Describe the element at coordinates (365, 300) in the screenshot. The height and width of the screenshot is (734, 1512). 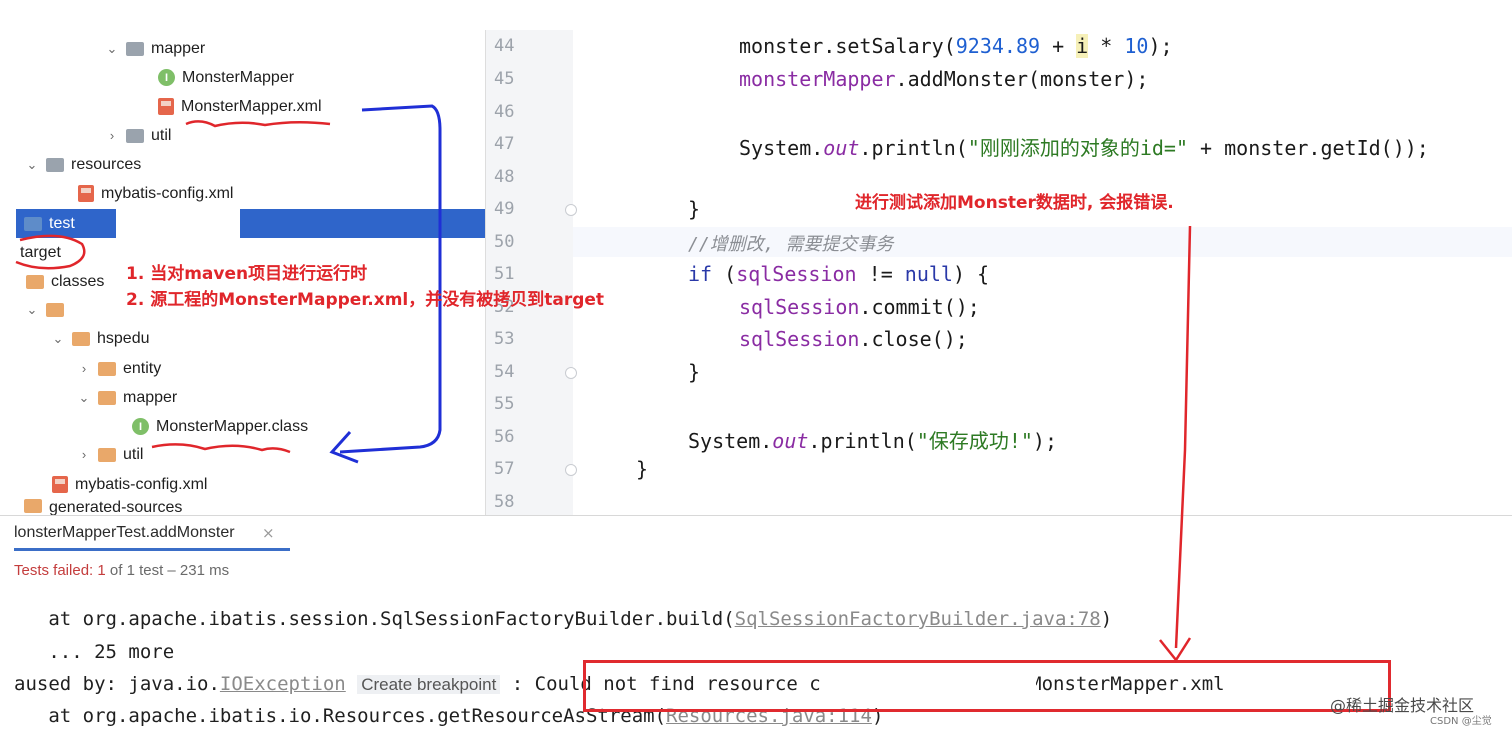
I see `annotation-note-2: 2. 源工程的MonsterMapper.xml，并没有被拷贝到target` at that location.